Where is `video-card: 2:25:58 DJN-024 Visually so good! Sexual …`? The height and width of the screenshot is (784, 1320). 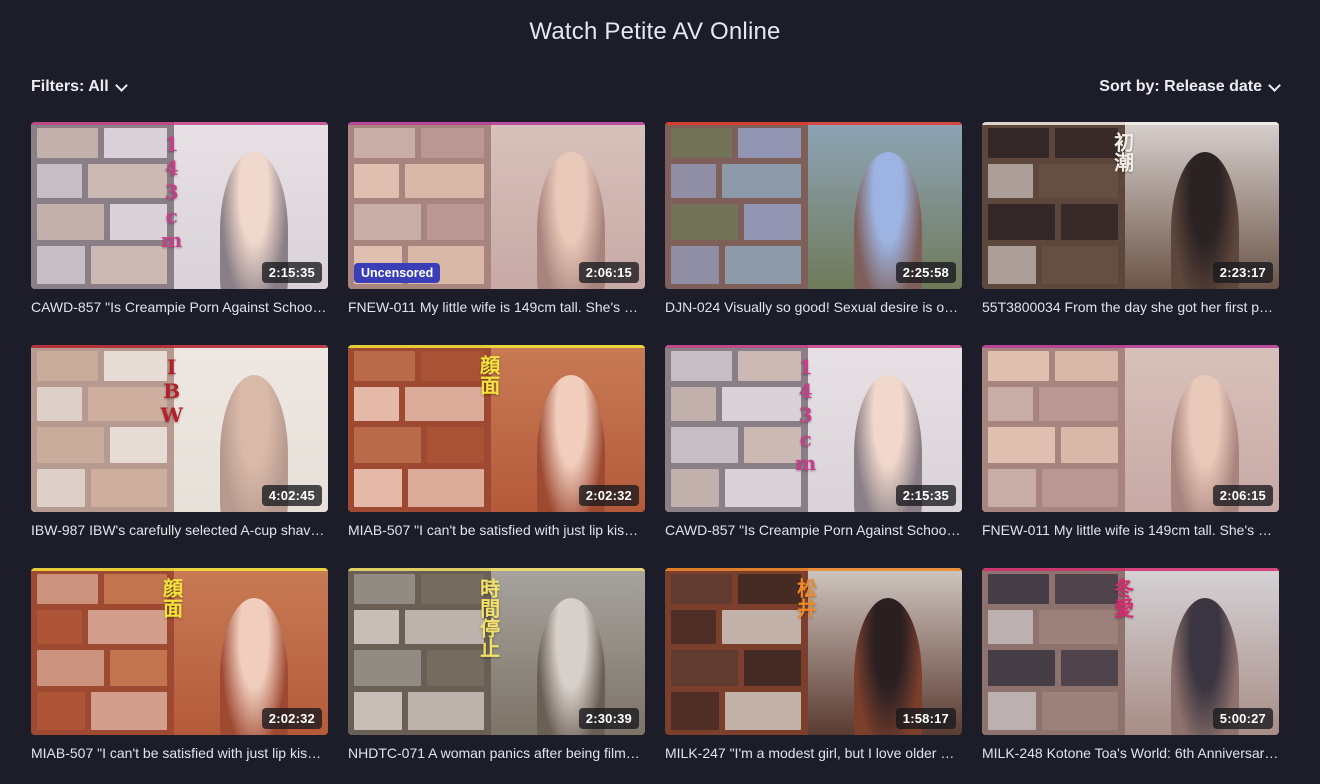
video-card: 2:25:58 DJN-024 Visually so good! Sexual … is located at coordinates (813, 233).